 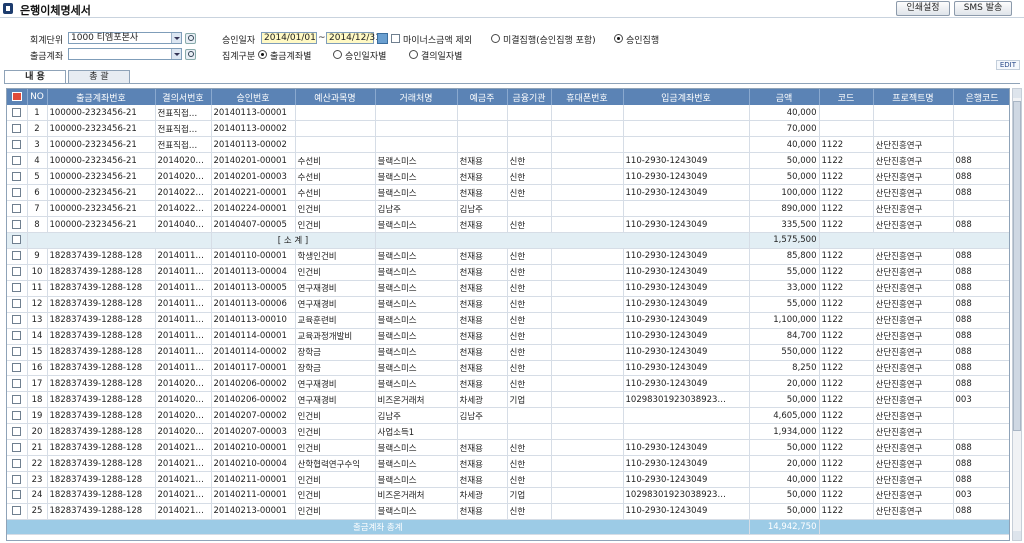 What do you see at coordinates (1017, 266) in the screenshot?
I see `scroll-thumb` at bounding box center [1017, 266].